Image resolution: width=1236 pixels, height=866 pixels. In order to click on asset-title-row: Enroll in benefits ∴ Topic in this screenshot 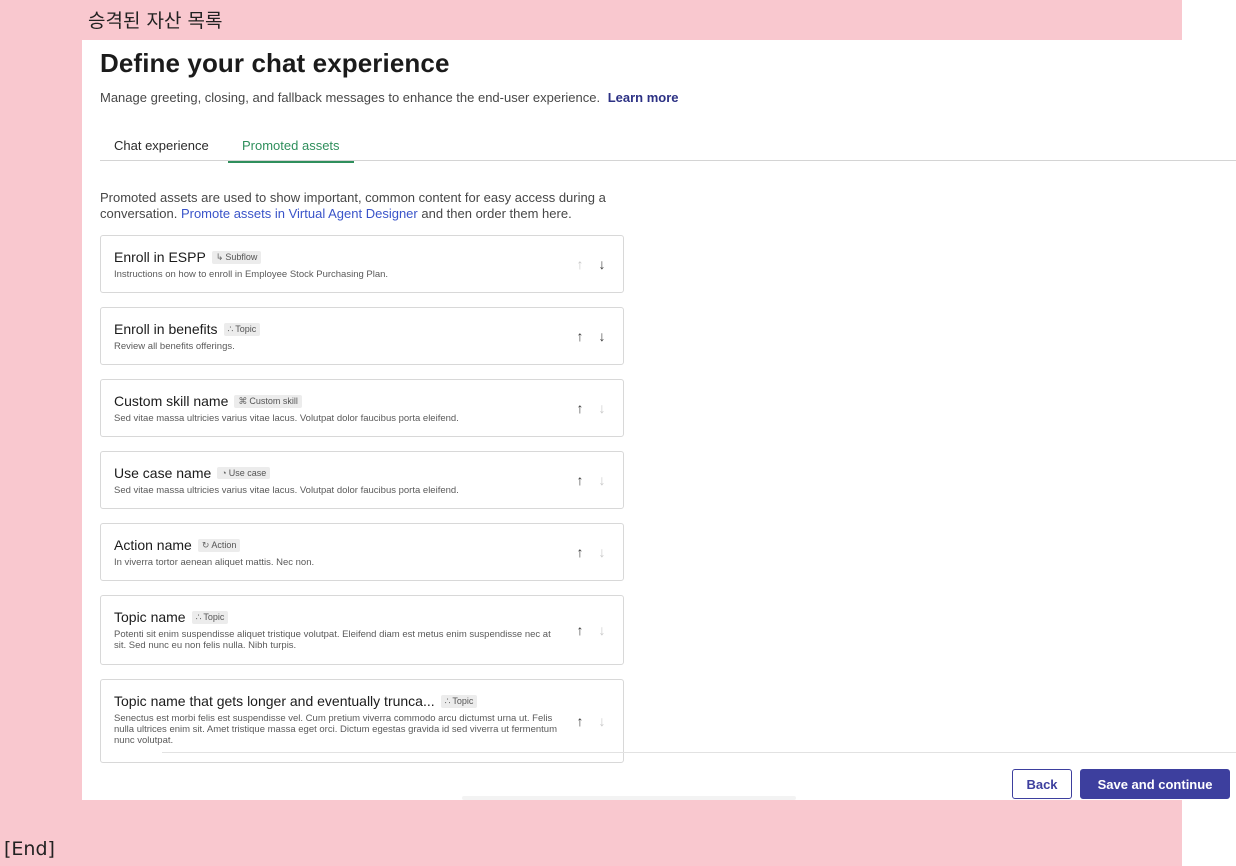, I will do `click(338, 329)`.